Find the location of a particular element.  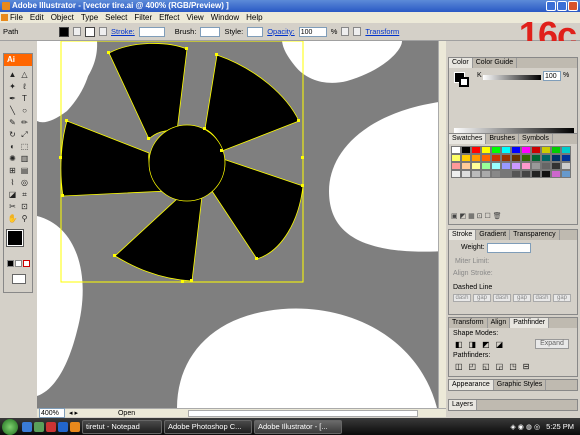

shape-mode-icons: ◧◨◩◪ is located at coordinates (482, 344).